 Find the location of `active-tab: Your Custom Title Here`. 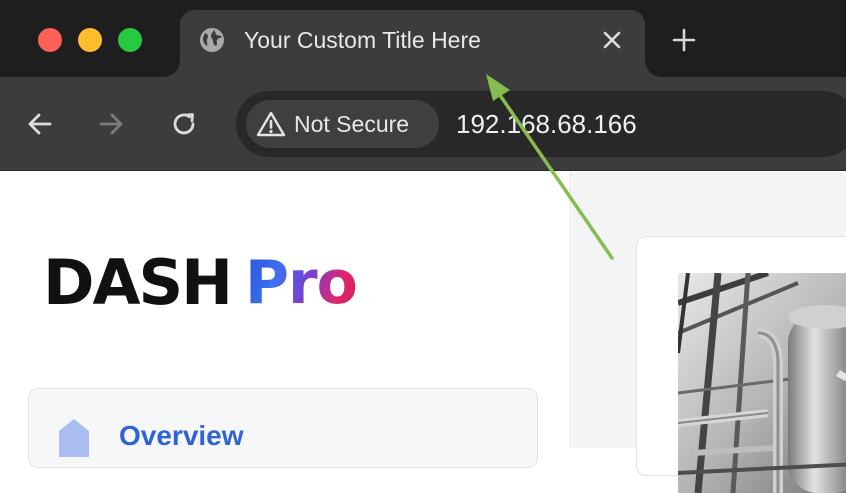

active-tab: Your Custom Title Here is located at coordinates (412, 43).